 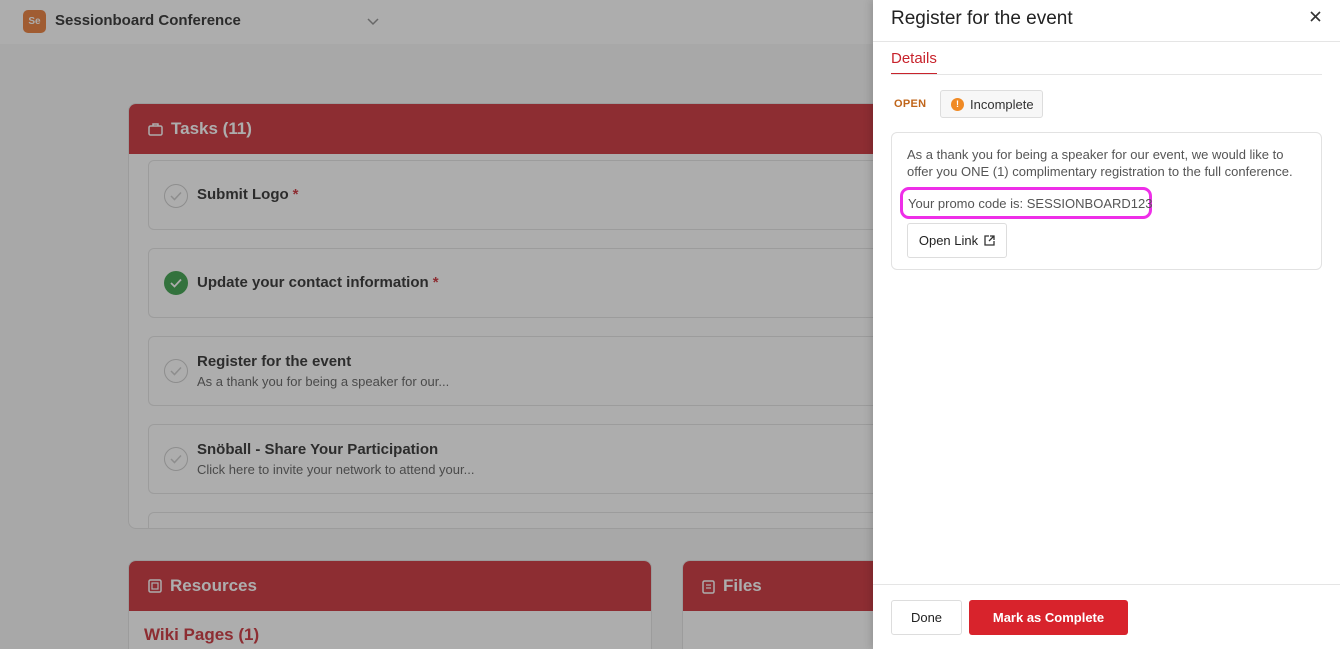 I want to click on status-badge: ! Incomplete, so click(x=991, y=104).